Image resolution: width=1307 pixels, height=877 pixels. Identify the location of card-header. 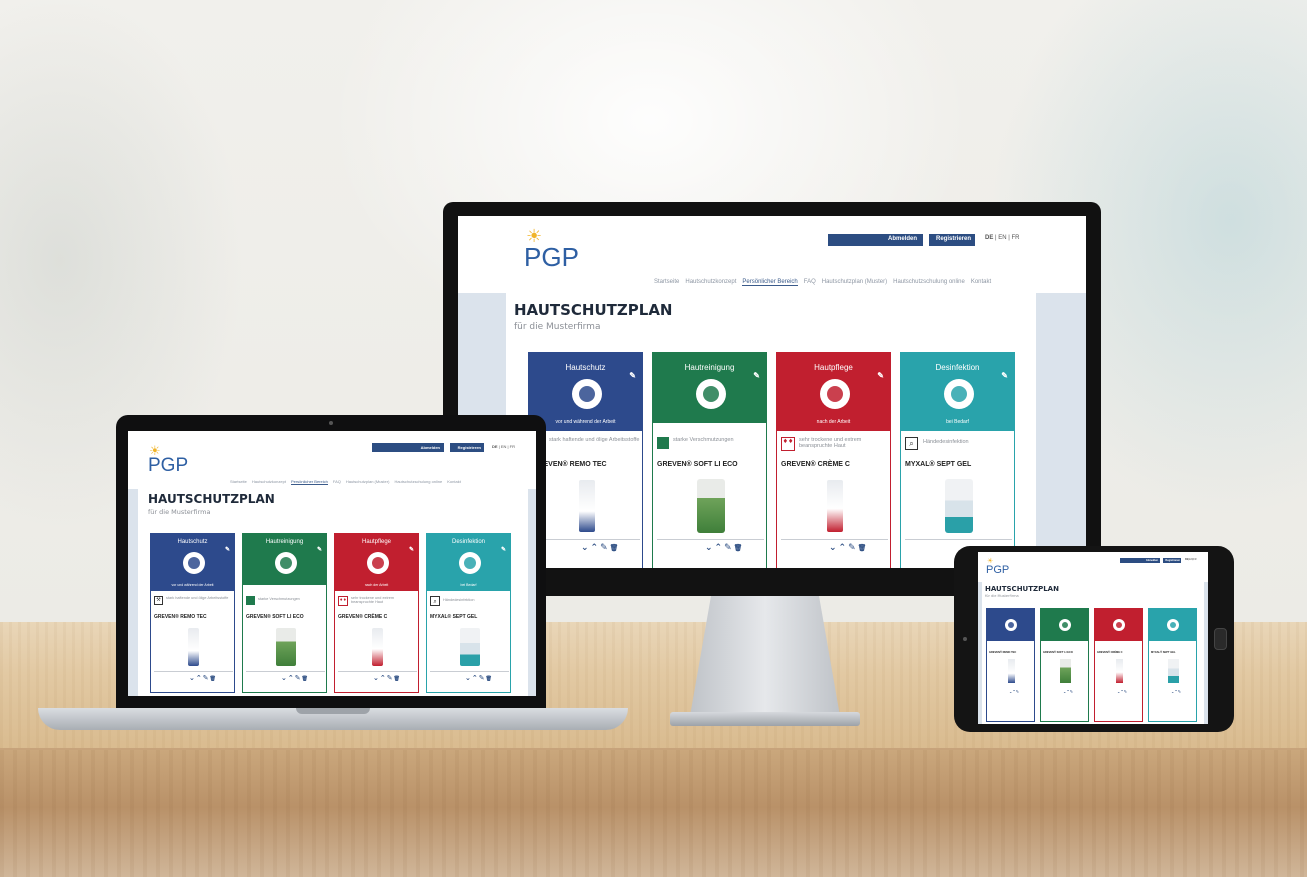
(1010, 625).